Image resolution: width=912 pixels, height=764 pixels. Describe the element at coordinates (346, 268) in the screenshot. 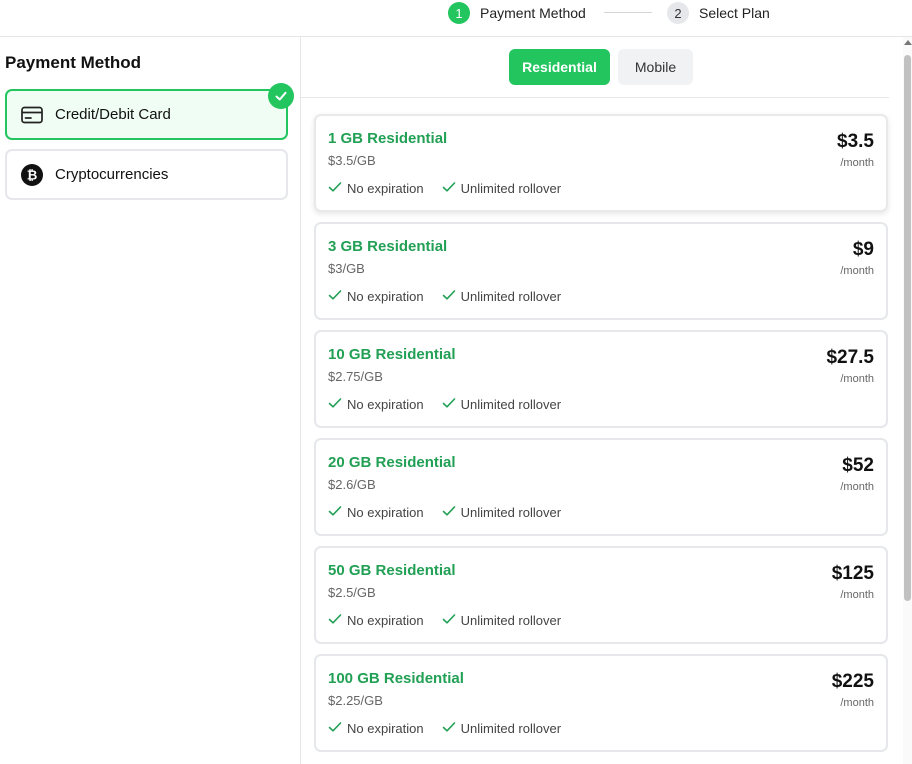

I see `plan-unit-price: $3/GB` at that location.